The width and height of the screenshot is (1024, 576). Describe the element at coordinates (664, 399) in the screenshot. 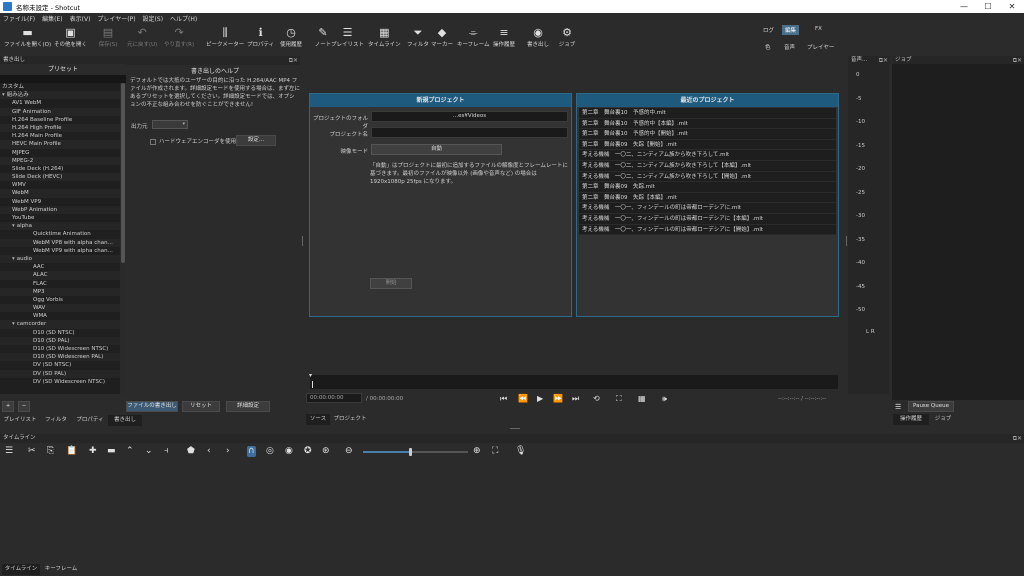

I see `volume-icon: 🕪` at that location.